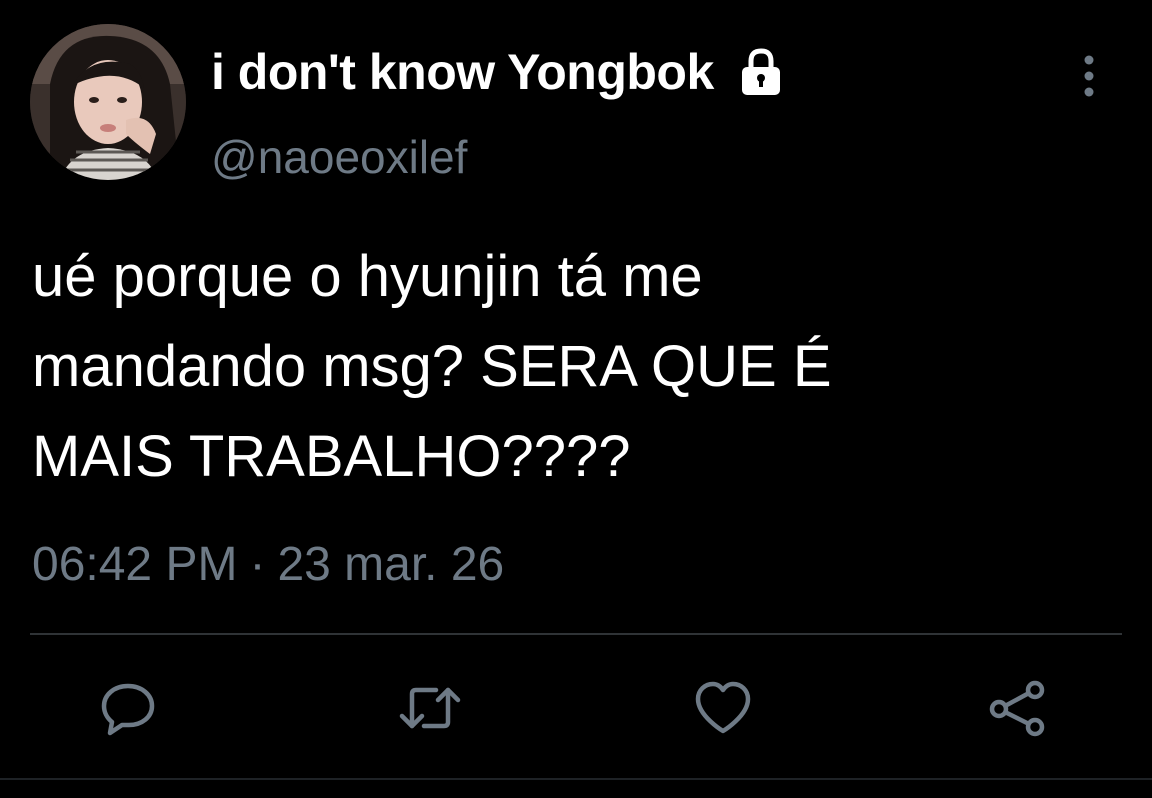 This screenshot has height=798, width=1152. What do you see at coordinates (1089, 76) in the screenshot?
I see `more-vertical-icon` at bounding box center [1089, 76].